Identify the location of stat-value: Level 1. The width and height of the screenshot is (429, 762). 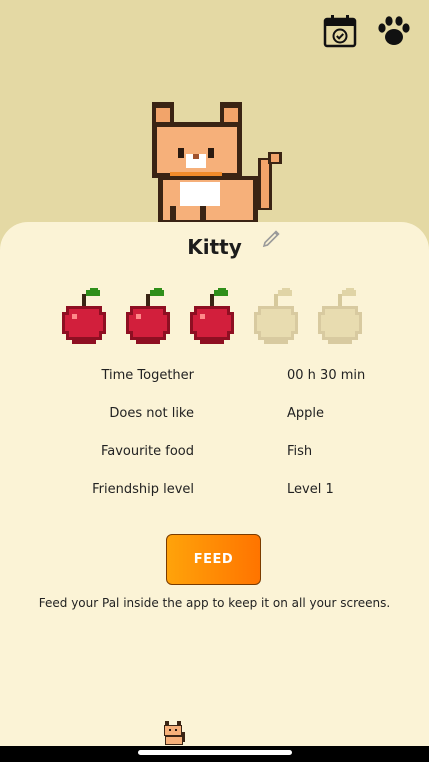
(310, 489).